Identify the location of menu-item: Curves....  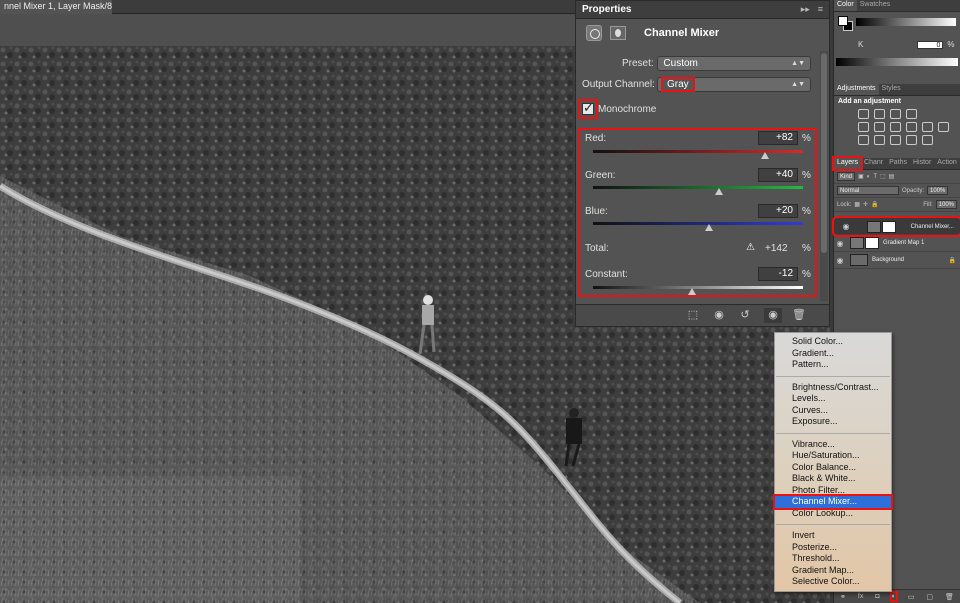
(833, 411).